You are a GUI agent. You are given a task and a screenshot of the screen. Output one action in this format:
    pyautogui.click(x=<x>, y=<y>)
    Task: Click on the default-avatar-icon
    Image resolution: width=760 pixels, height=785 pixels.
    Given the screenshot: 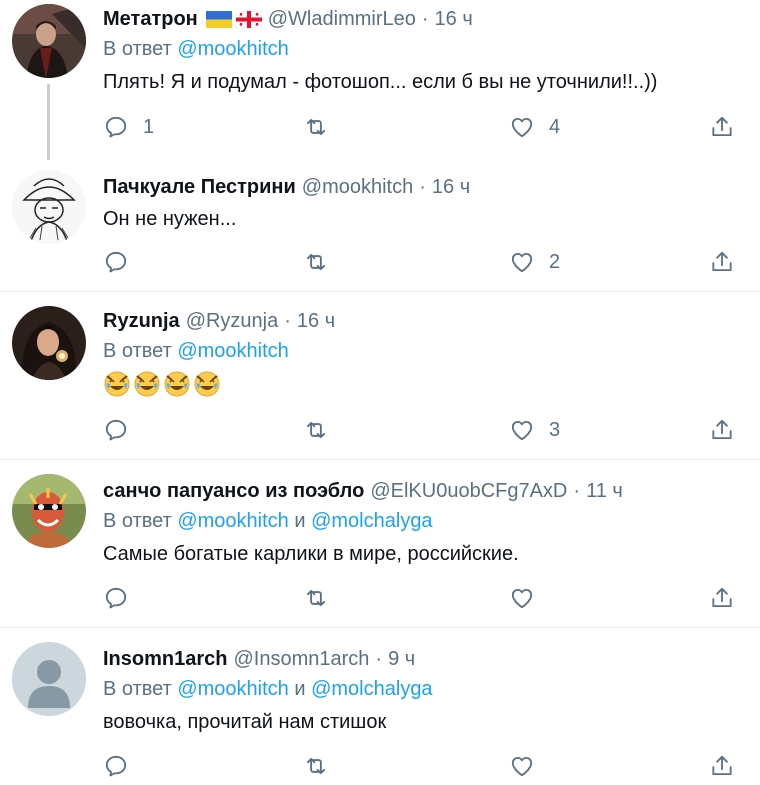 What is the action you would take?
    pyautogui.click(x=49, y=679)
    